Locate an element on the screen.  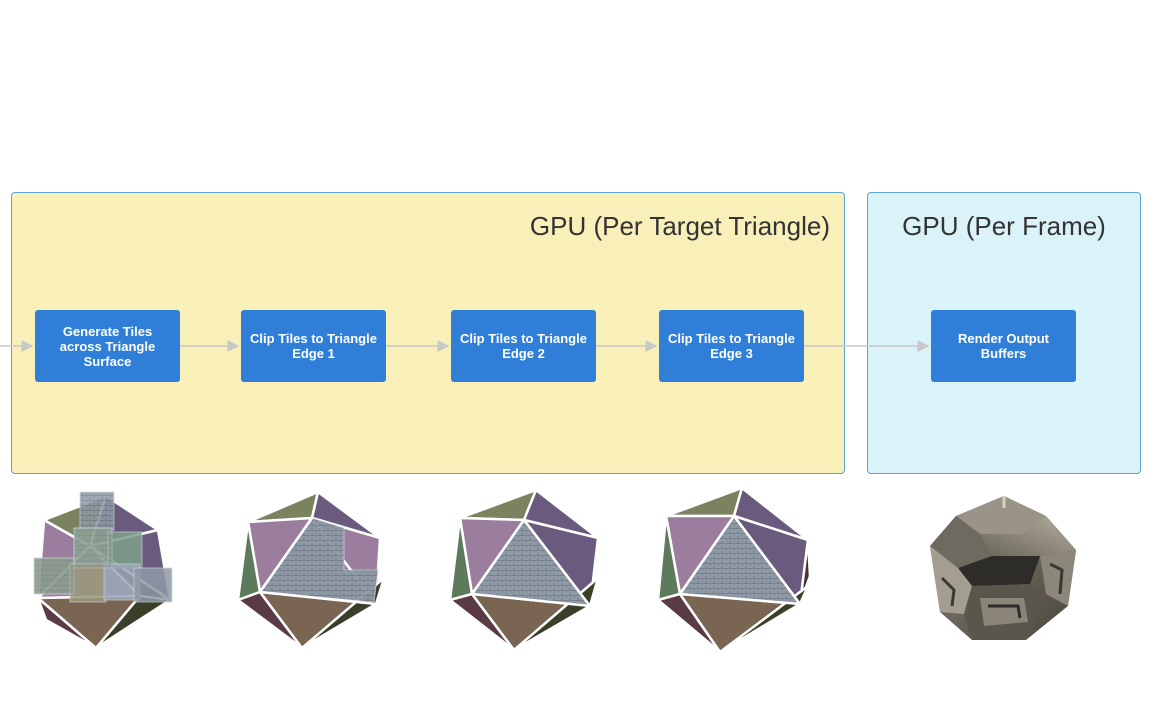
icosahedron-clipped-edge-1-image is located at coordinates (311, 570).